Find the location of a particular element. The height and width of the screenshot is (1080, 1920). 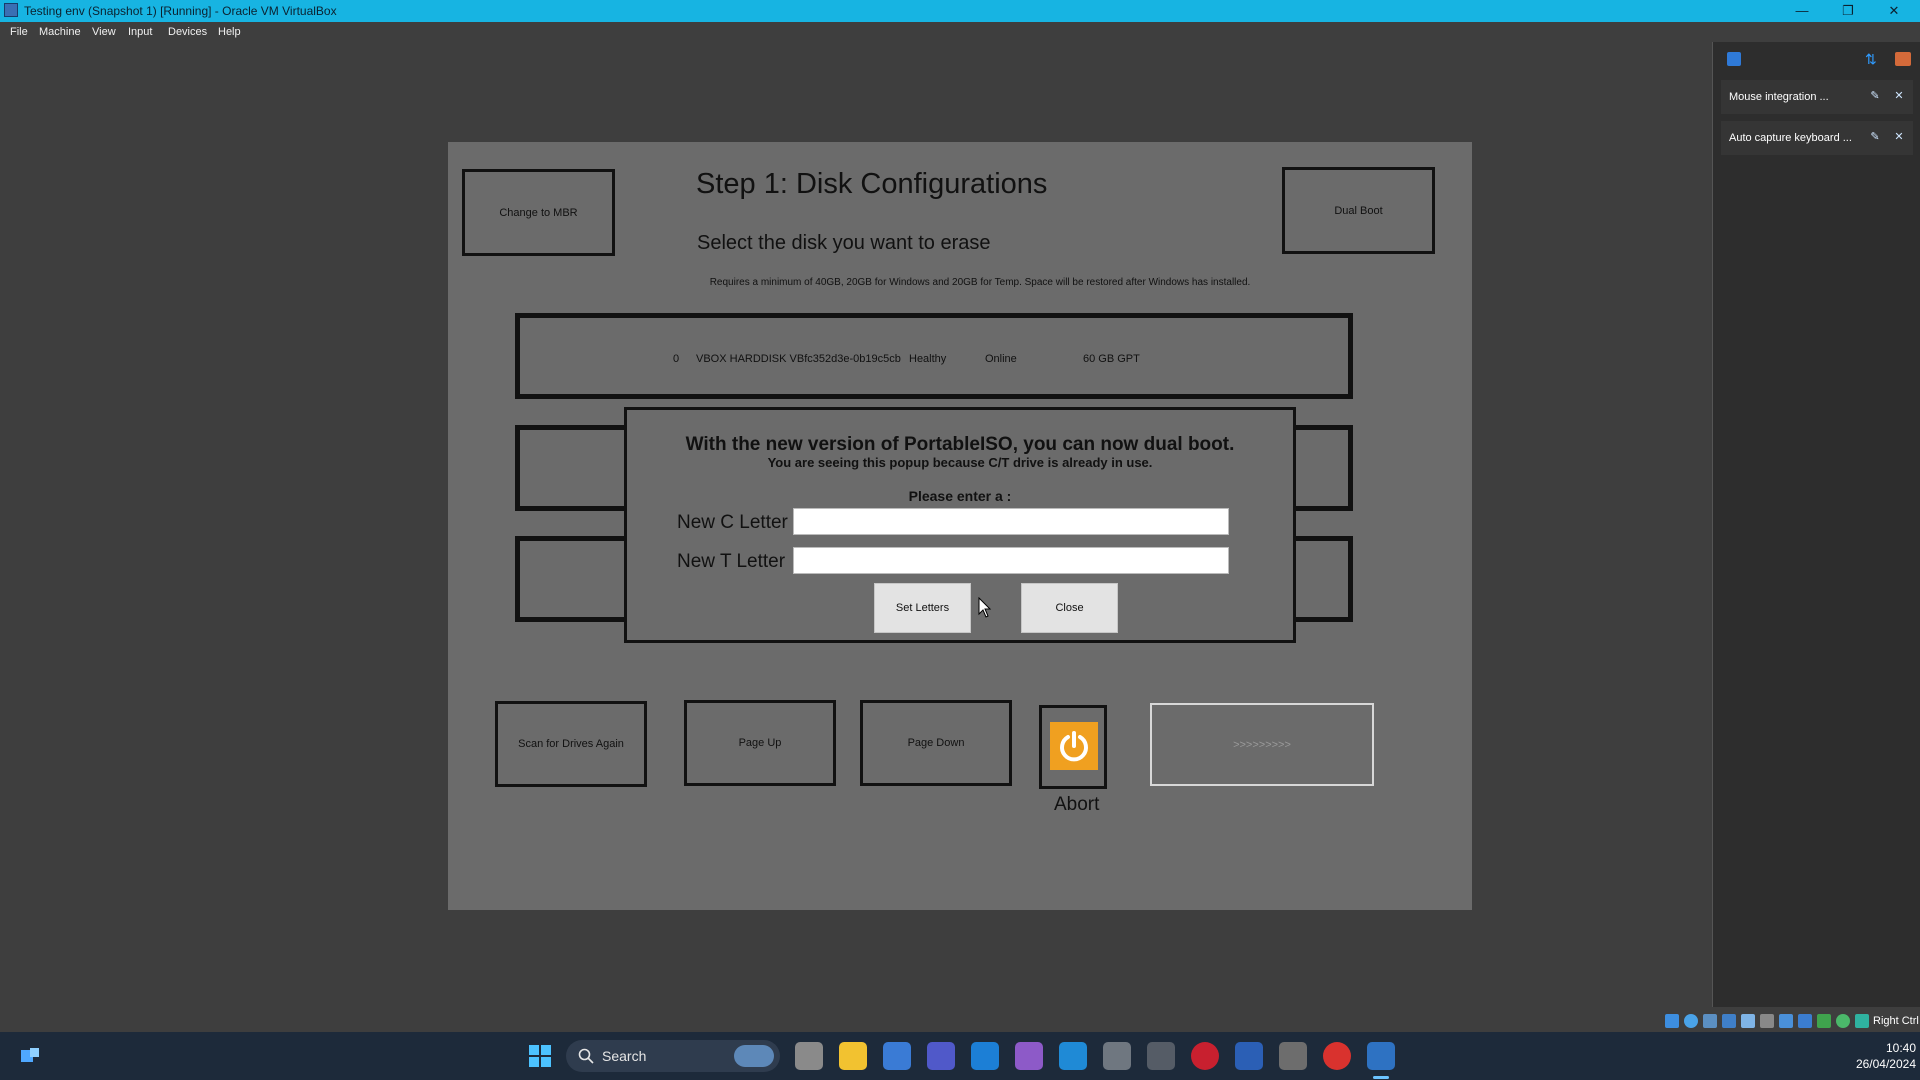

camera-app-icon is located at coordinates (1117, 1056).